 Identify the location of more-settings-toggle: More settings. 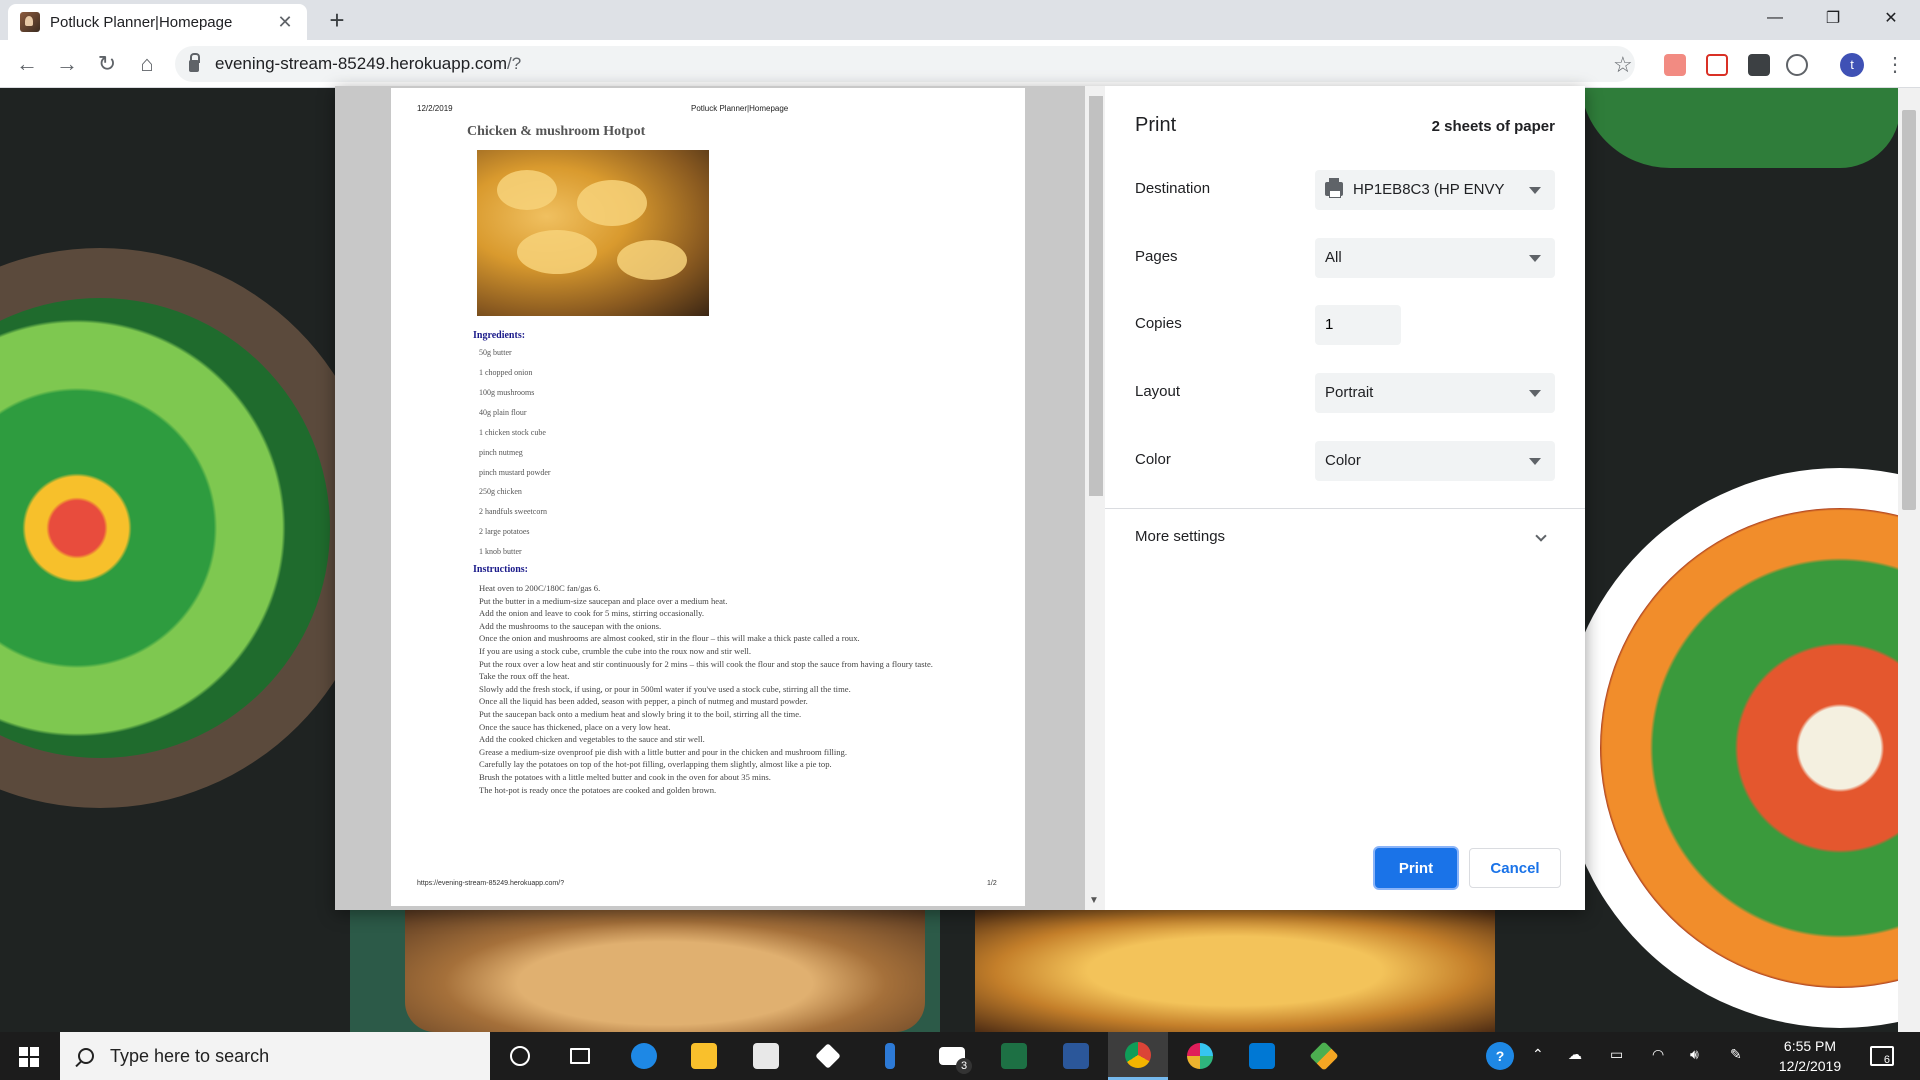
(1345, 543).